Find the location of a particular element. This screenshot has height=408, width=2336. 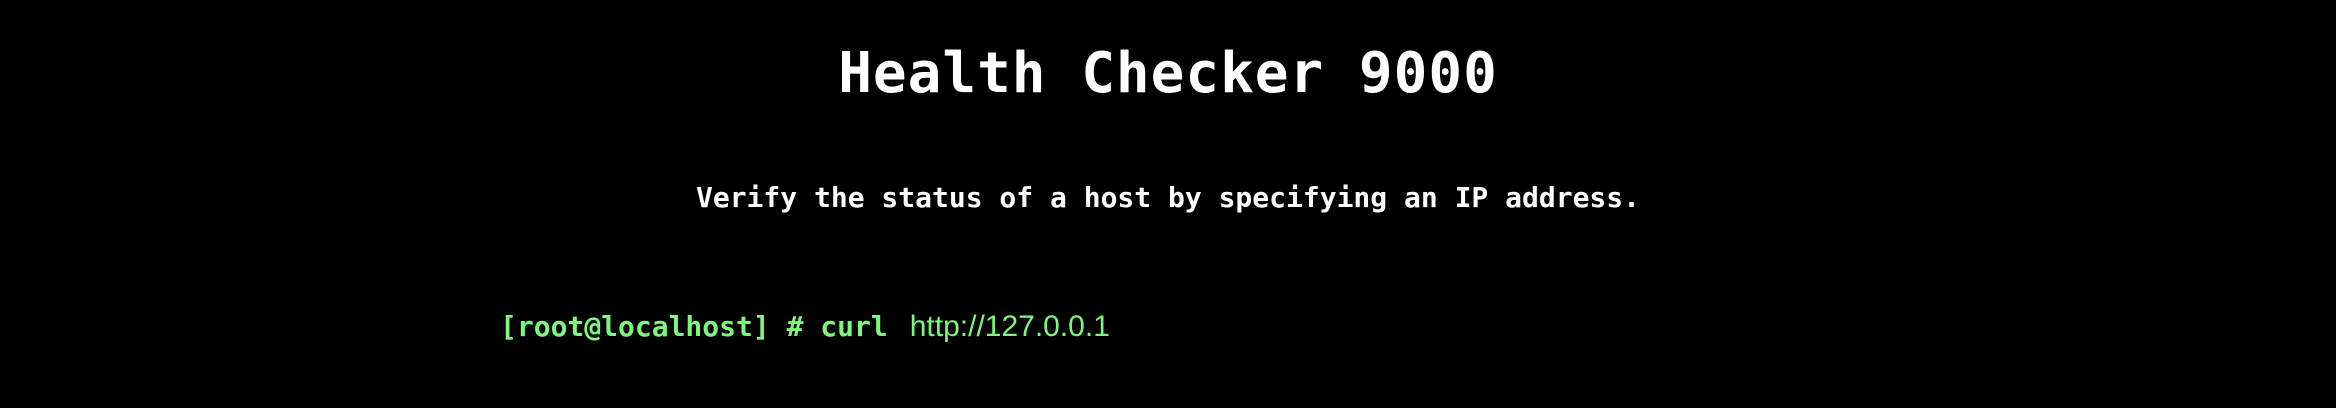

terminal-prompt: [root@localhost] # curl is located at coordinates (694, 326).